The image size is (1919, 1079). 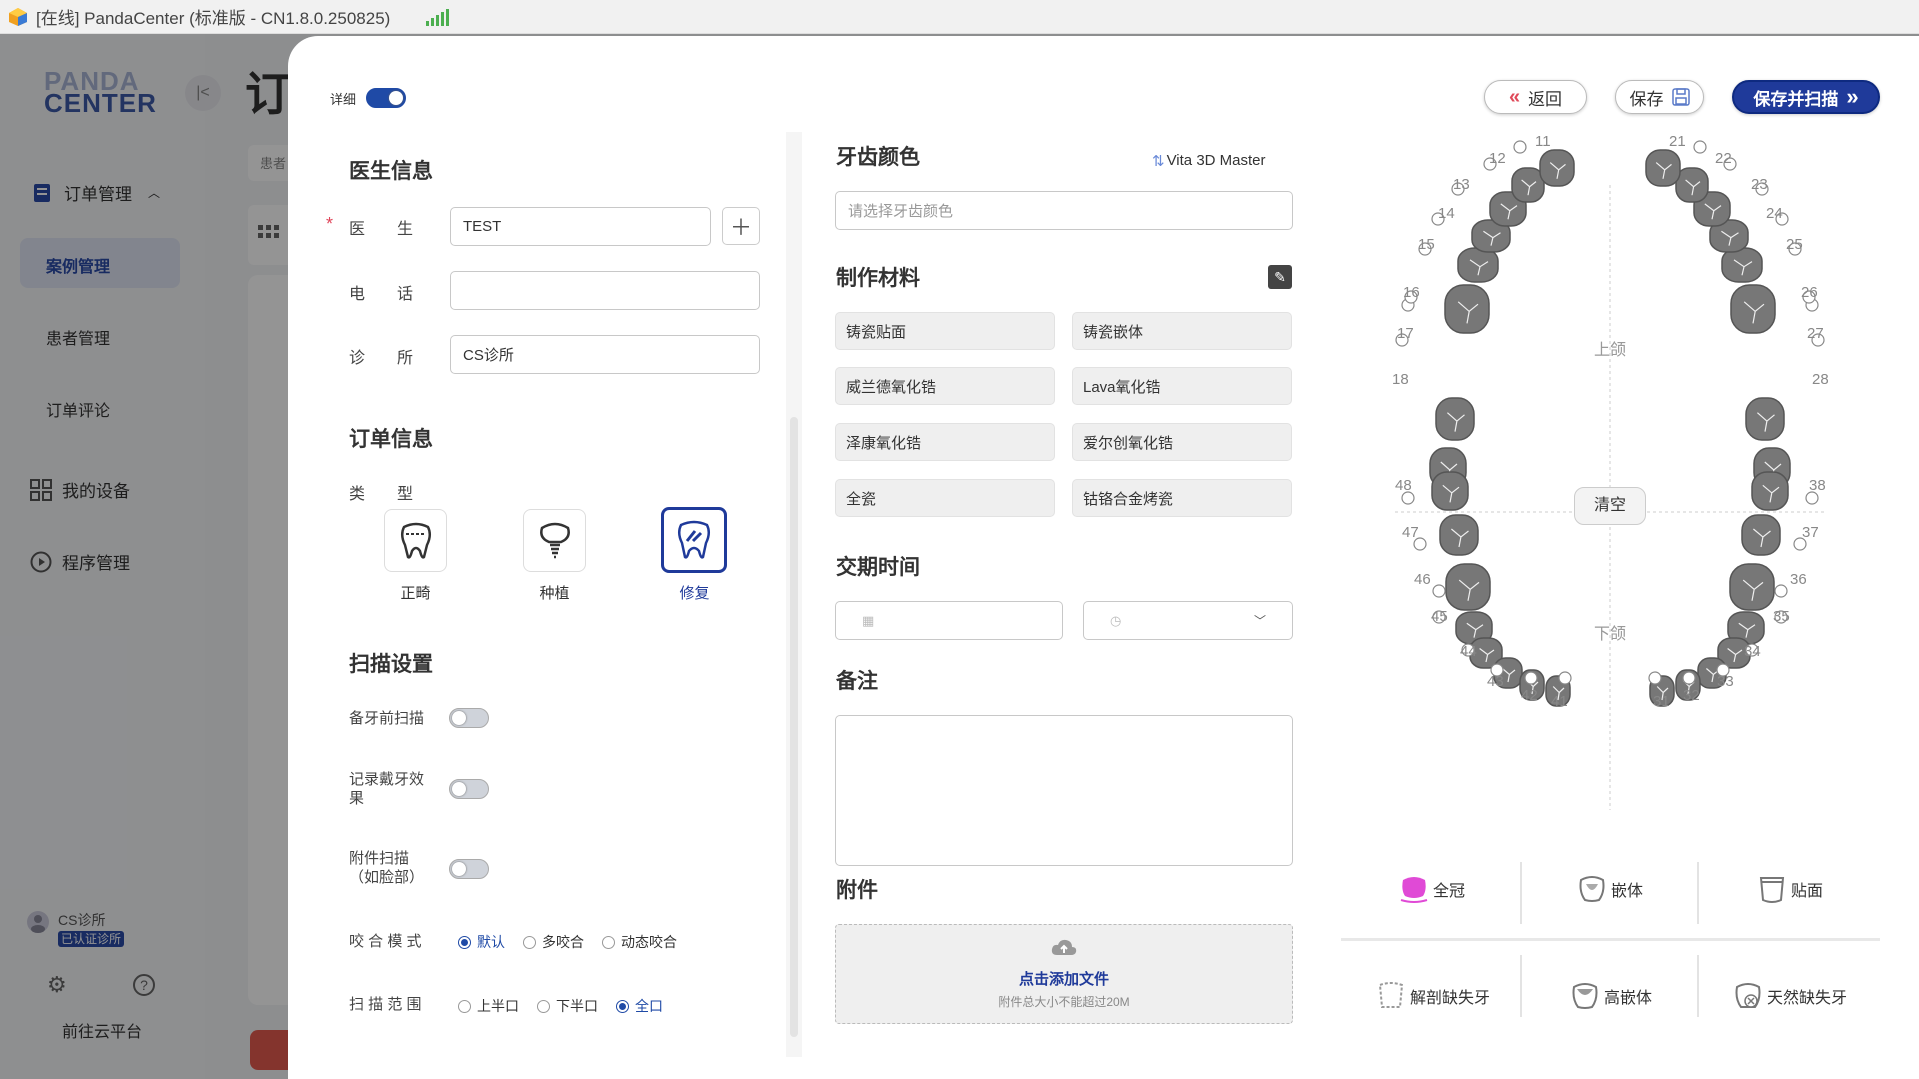 What do you see at coordinates (1794, 244) in the screenshot?
I see `tooth-number: 25` at bounding box center [1794, 244].